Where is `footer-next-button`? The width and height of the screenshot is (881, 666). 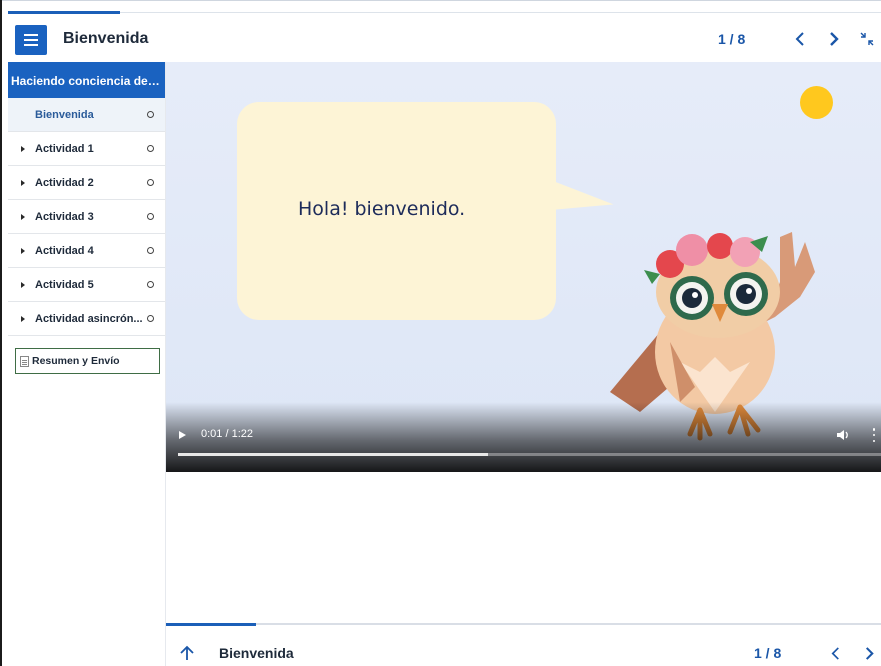
footer-next-button is located at coordinates (868, 652).